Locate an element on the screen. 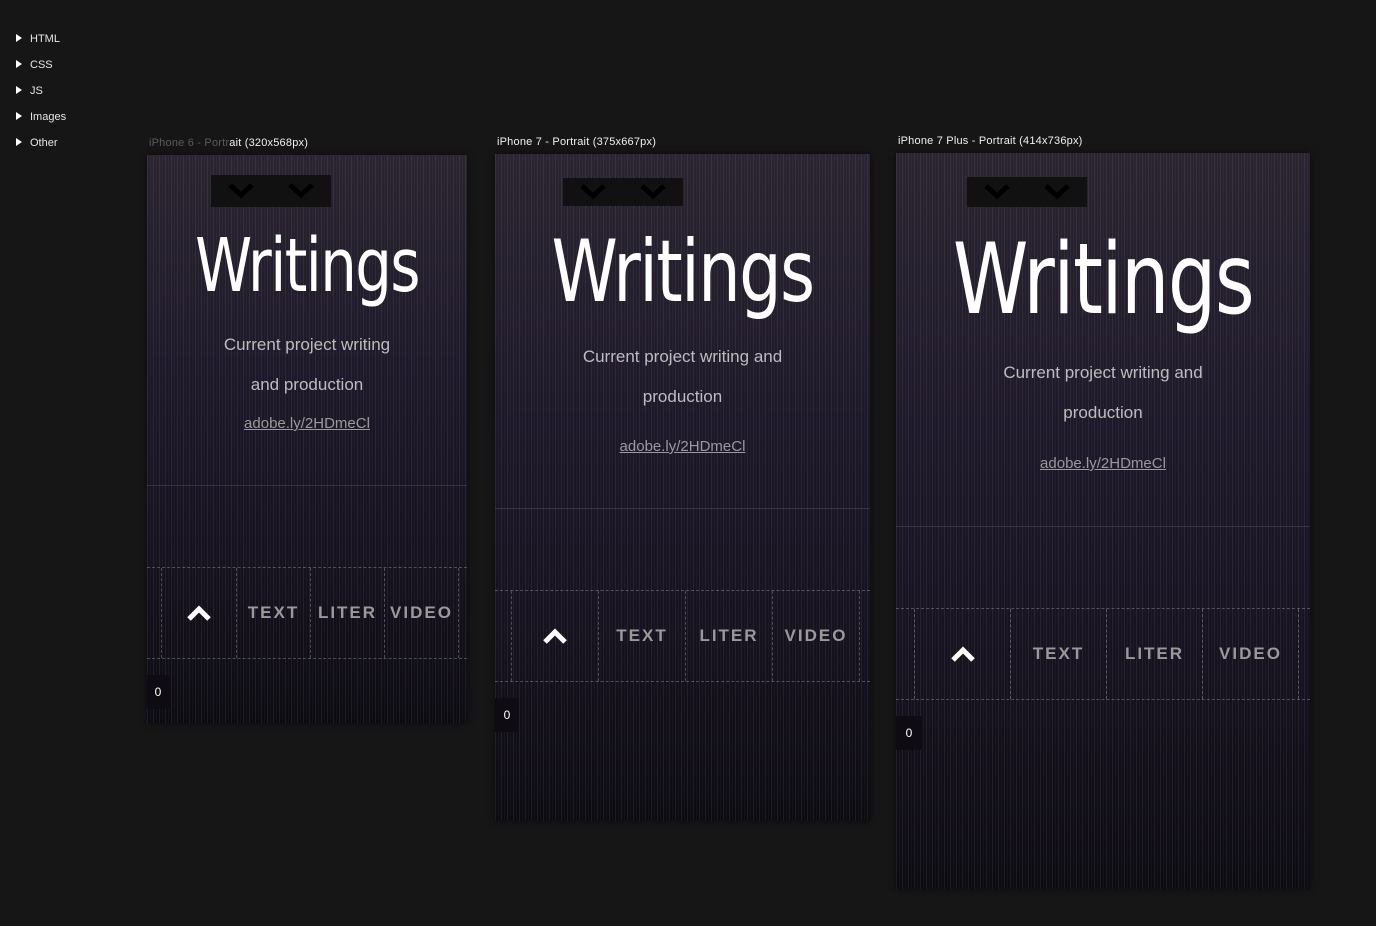 This screenshot has width=1376, height=926. tree-item-label: Images is located at coordinates (48, 117).